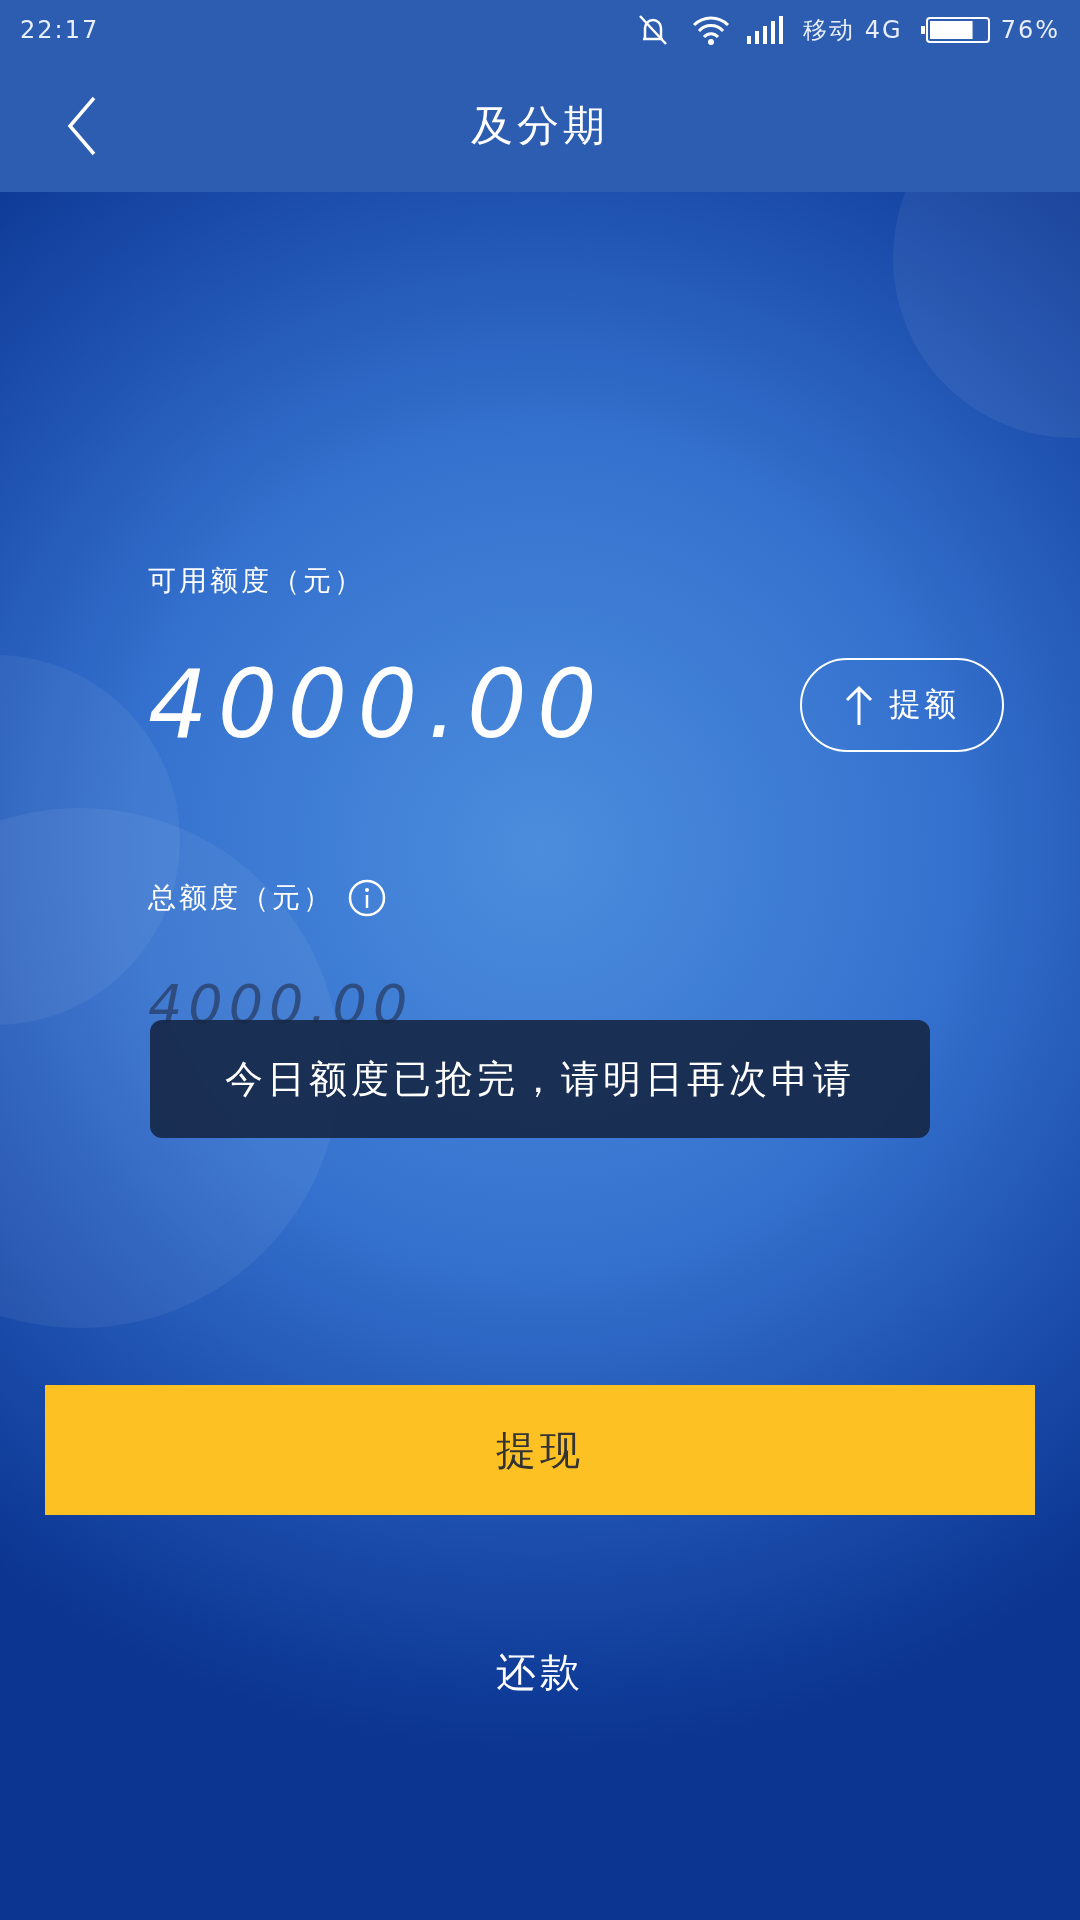  I want to click on battery-icon, so click(955, 30).